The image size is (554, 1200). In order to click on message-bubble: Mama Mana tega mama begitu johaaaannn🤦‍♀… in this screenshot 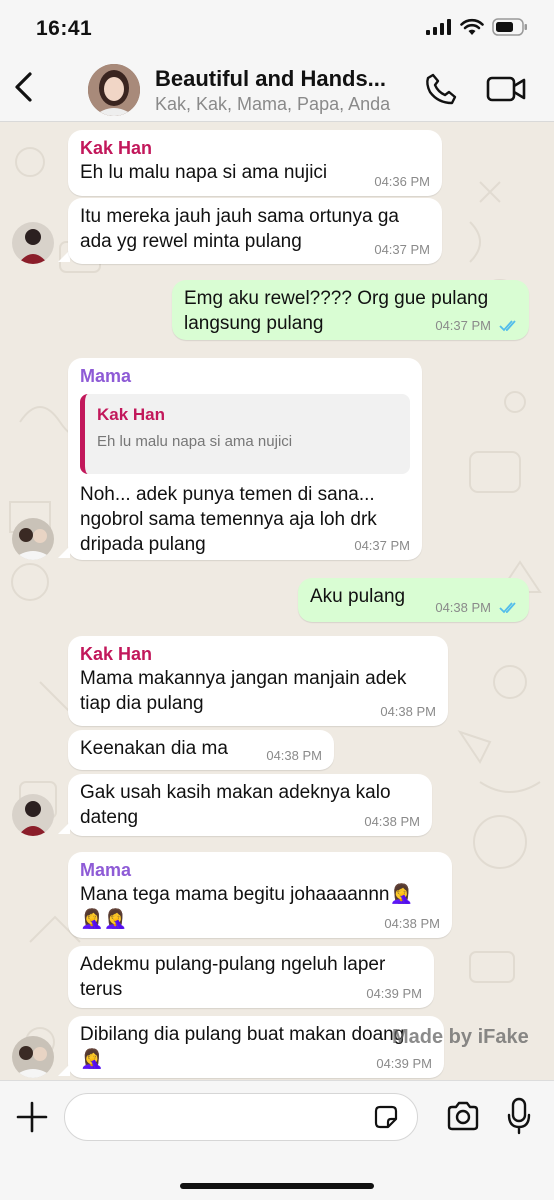, I will do `click(260, 895)`.